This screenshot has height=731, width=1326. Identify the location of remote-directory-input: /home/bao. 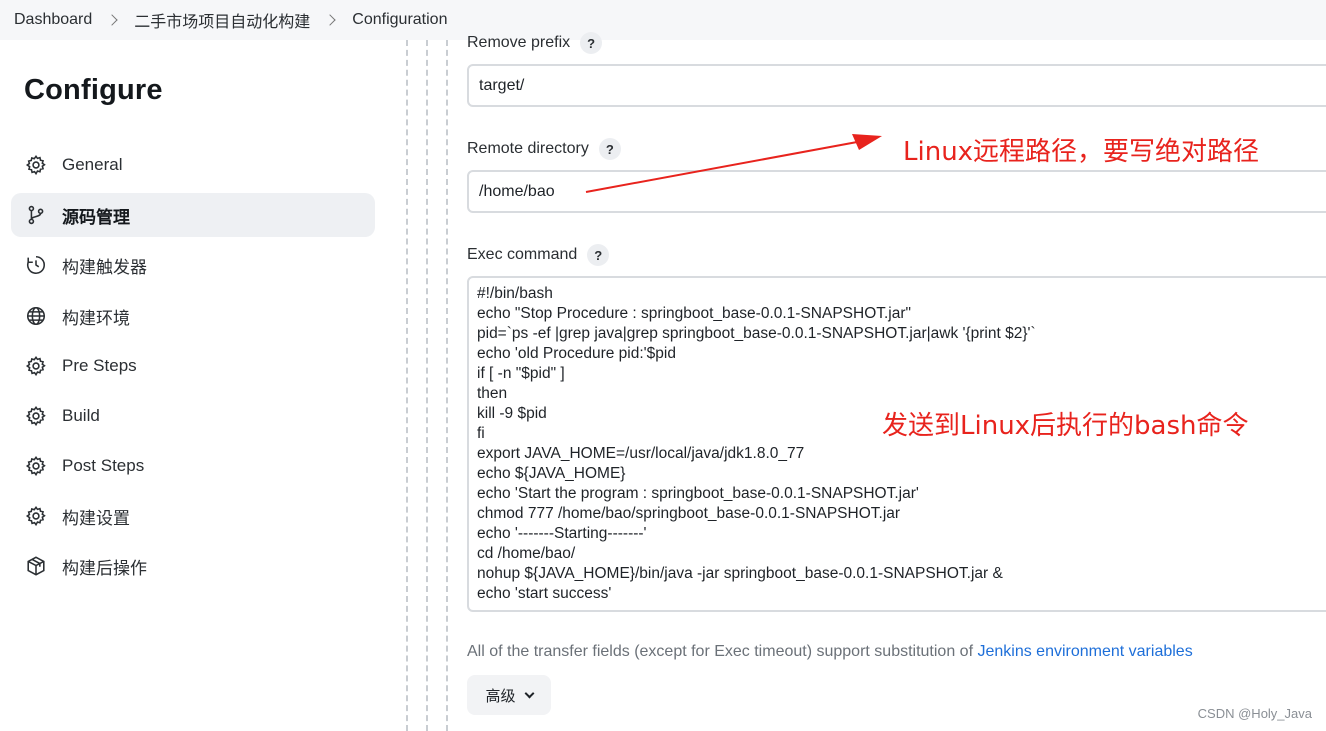
(896, 191).